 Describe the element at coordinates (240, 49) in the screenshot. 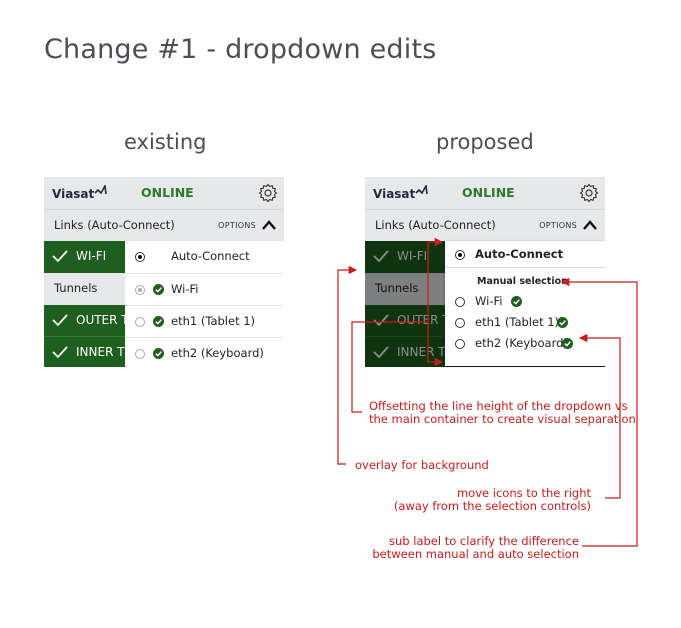

I see `page-title: Change #1 - dropdown edits` at that location.